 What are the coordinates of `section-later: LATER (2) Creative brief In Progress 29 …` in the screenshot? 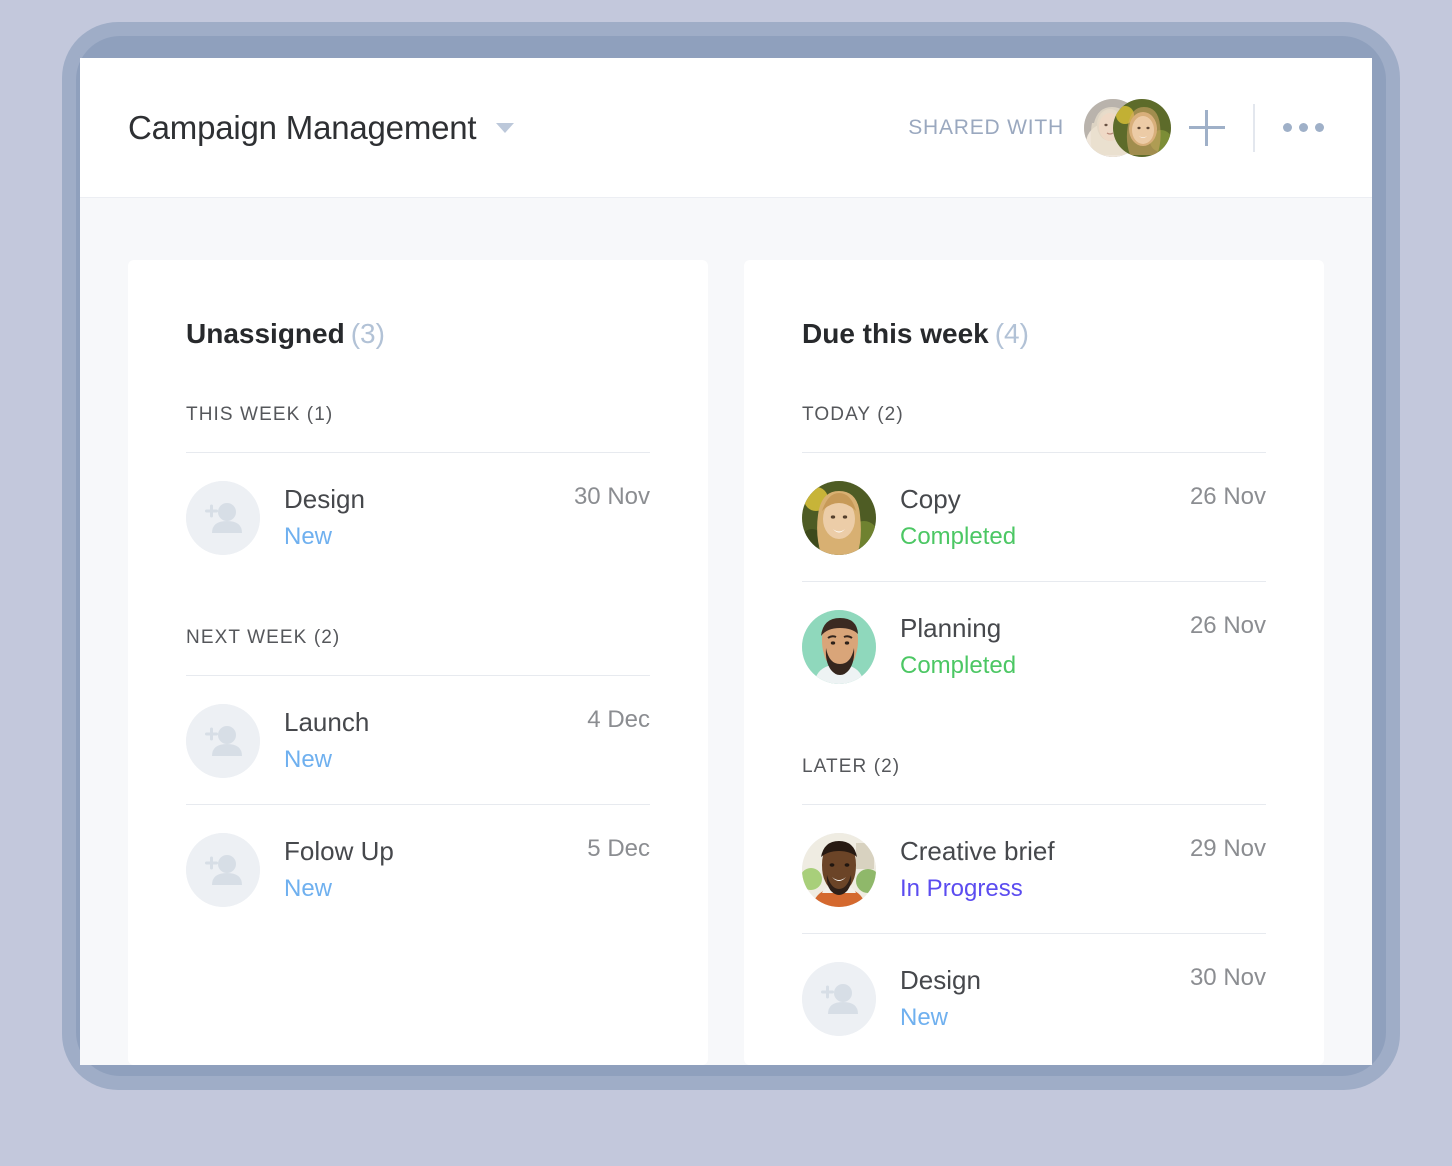 It's located at (1034, 909).